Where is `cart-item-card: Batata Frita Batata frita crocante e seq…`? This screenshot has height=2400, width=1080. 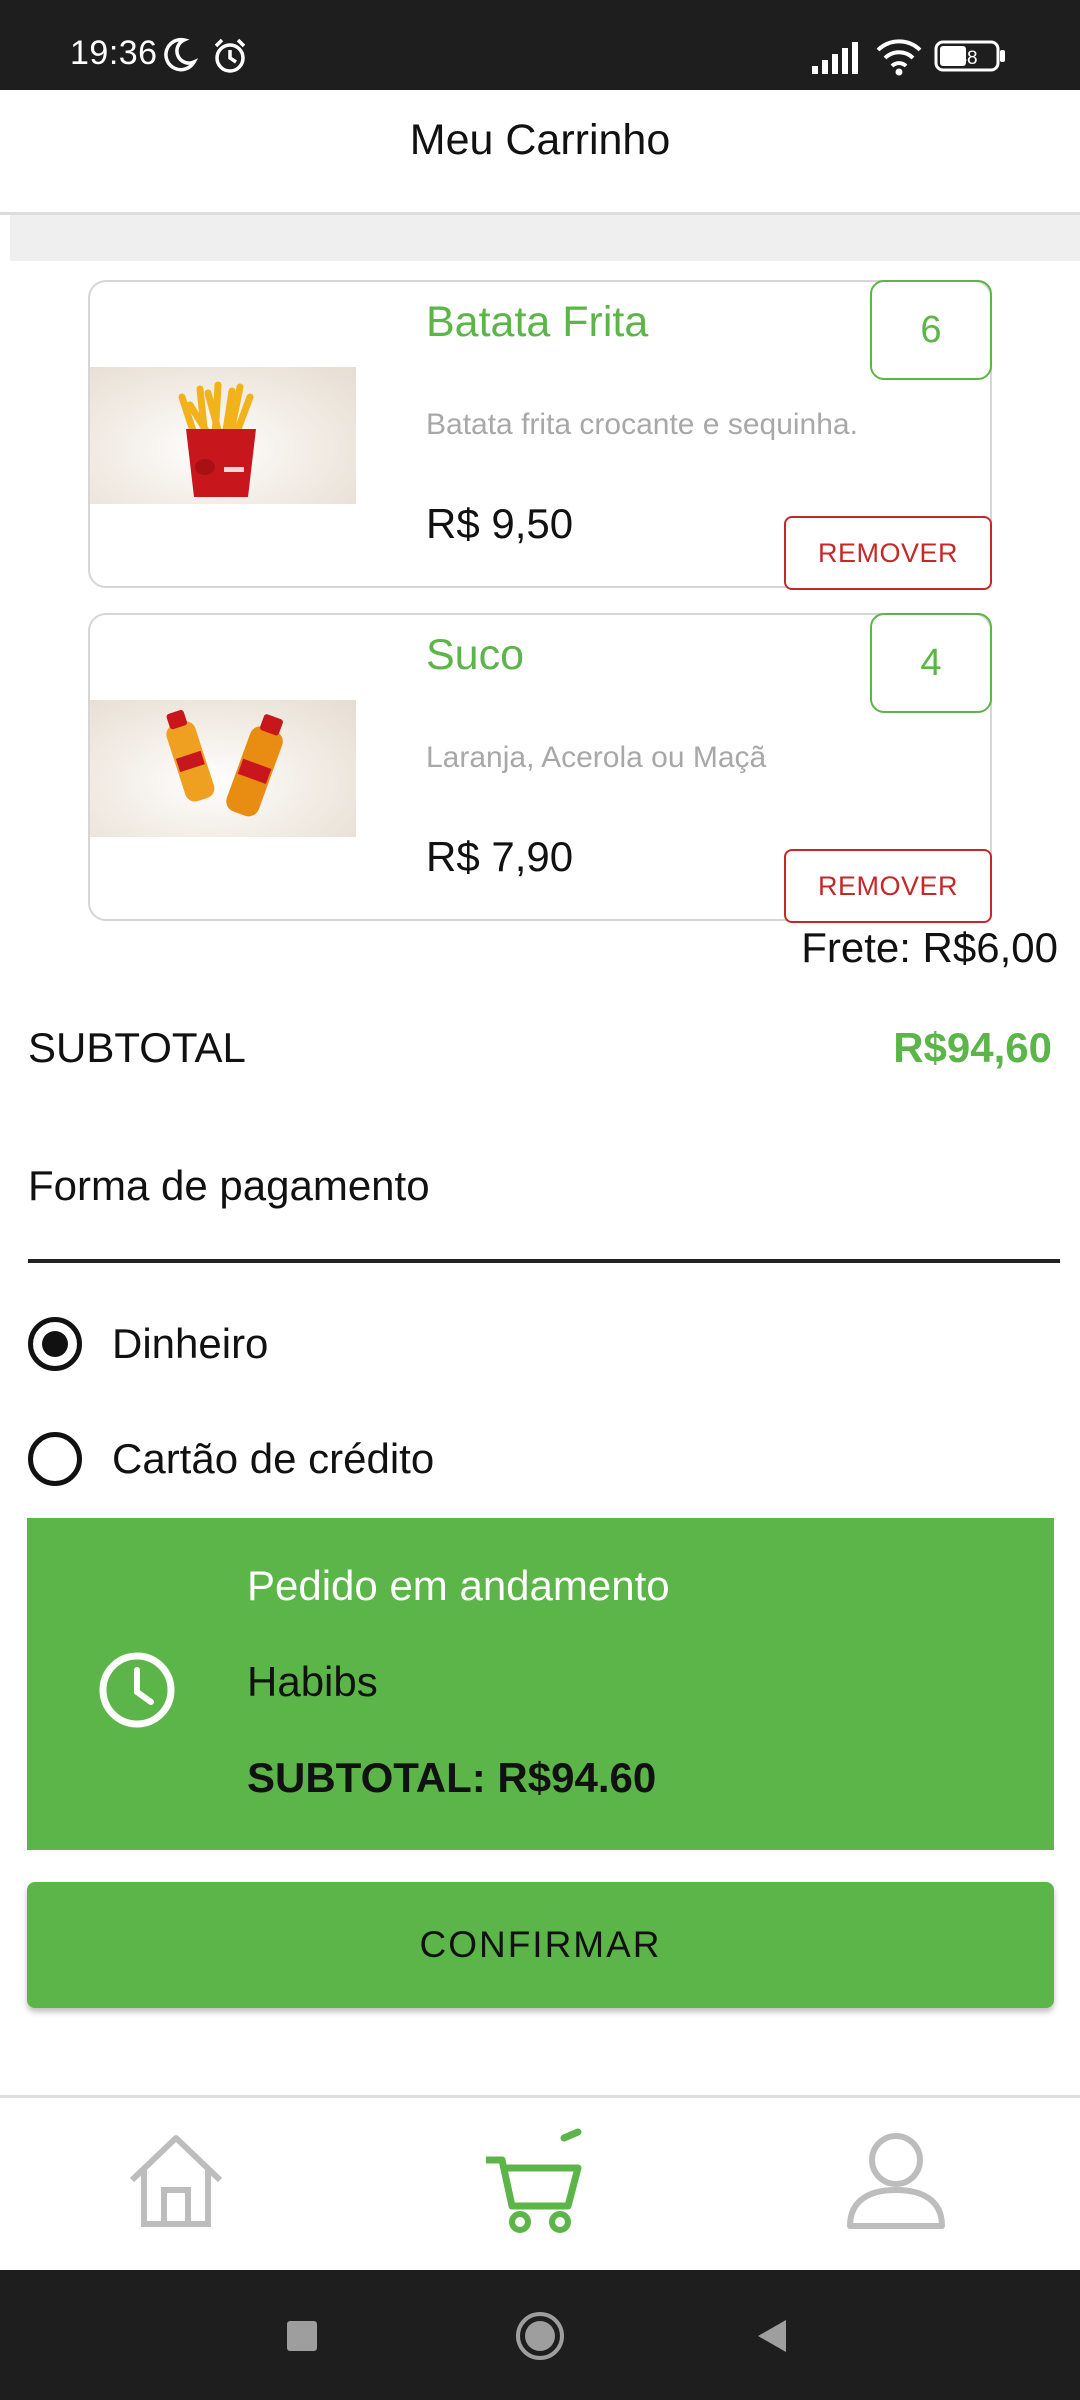 cart-item-card: Batata Frita Batata frita crocante e seq… is located at coordinates (540, 435).